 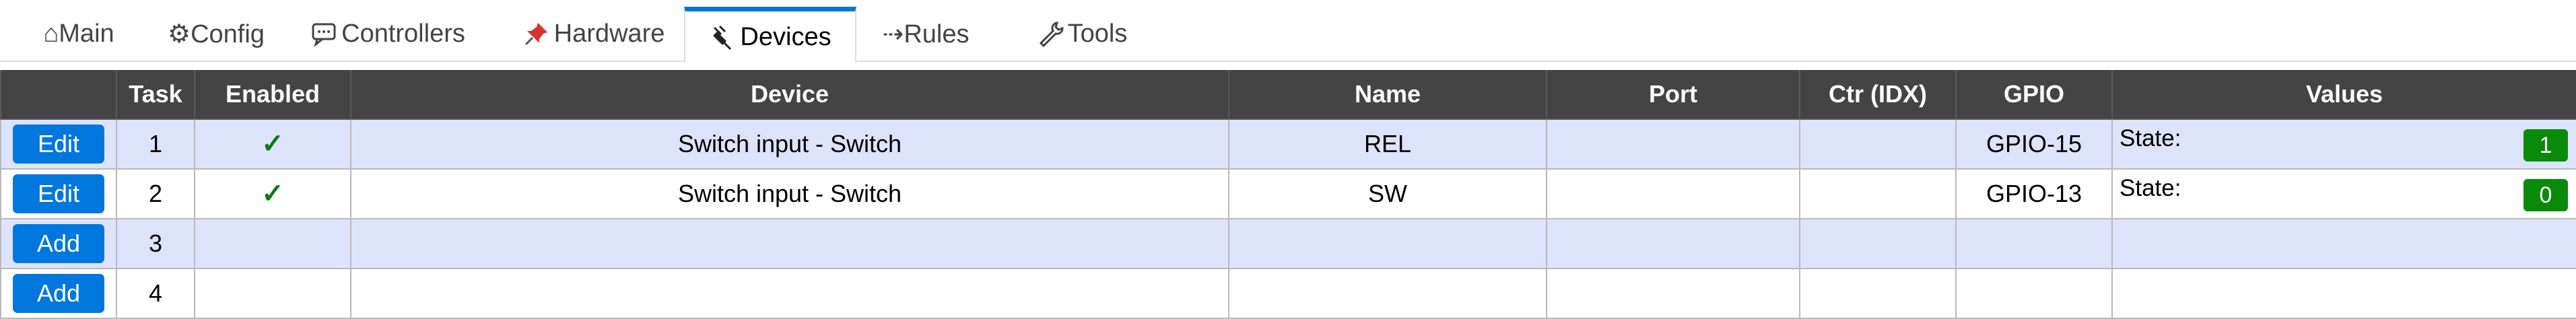 What do you see at coordinates (273, 95) in the screenshot?
I see `col-header-enabled: Enabled` at bounding box center [273, 95].